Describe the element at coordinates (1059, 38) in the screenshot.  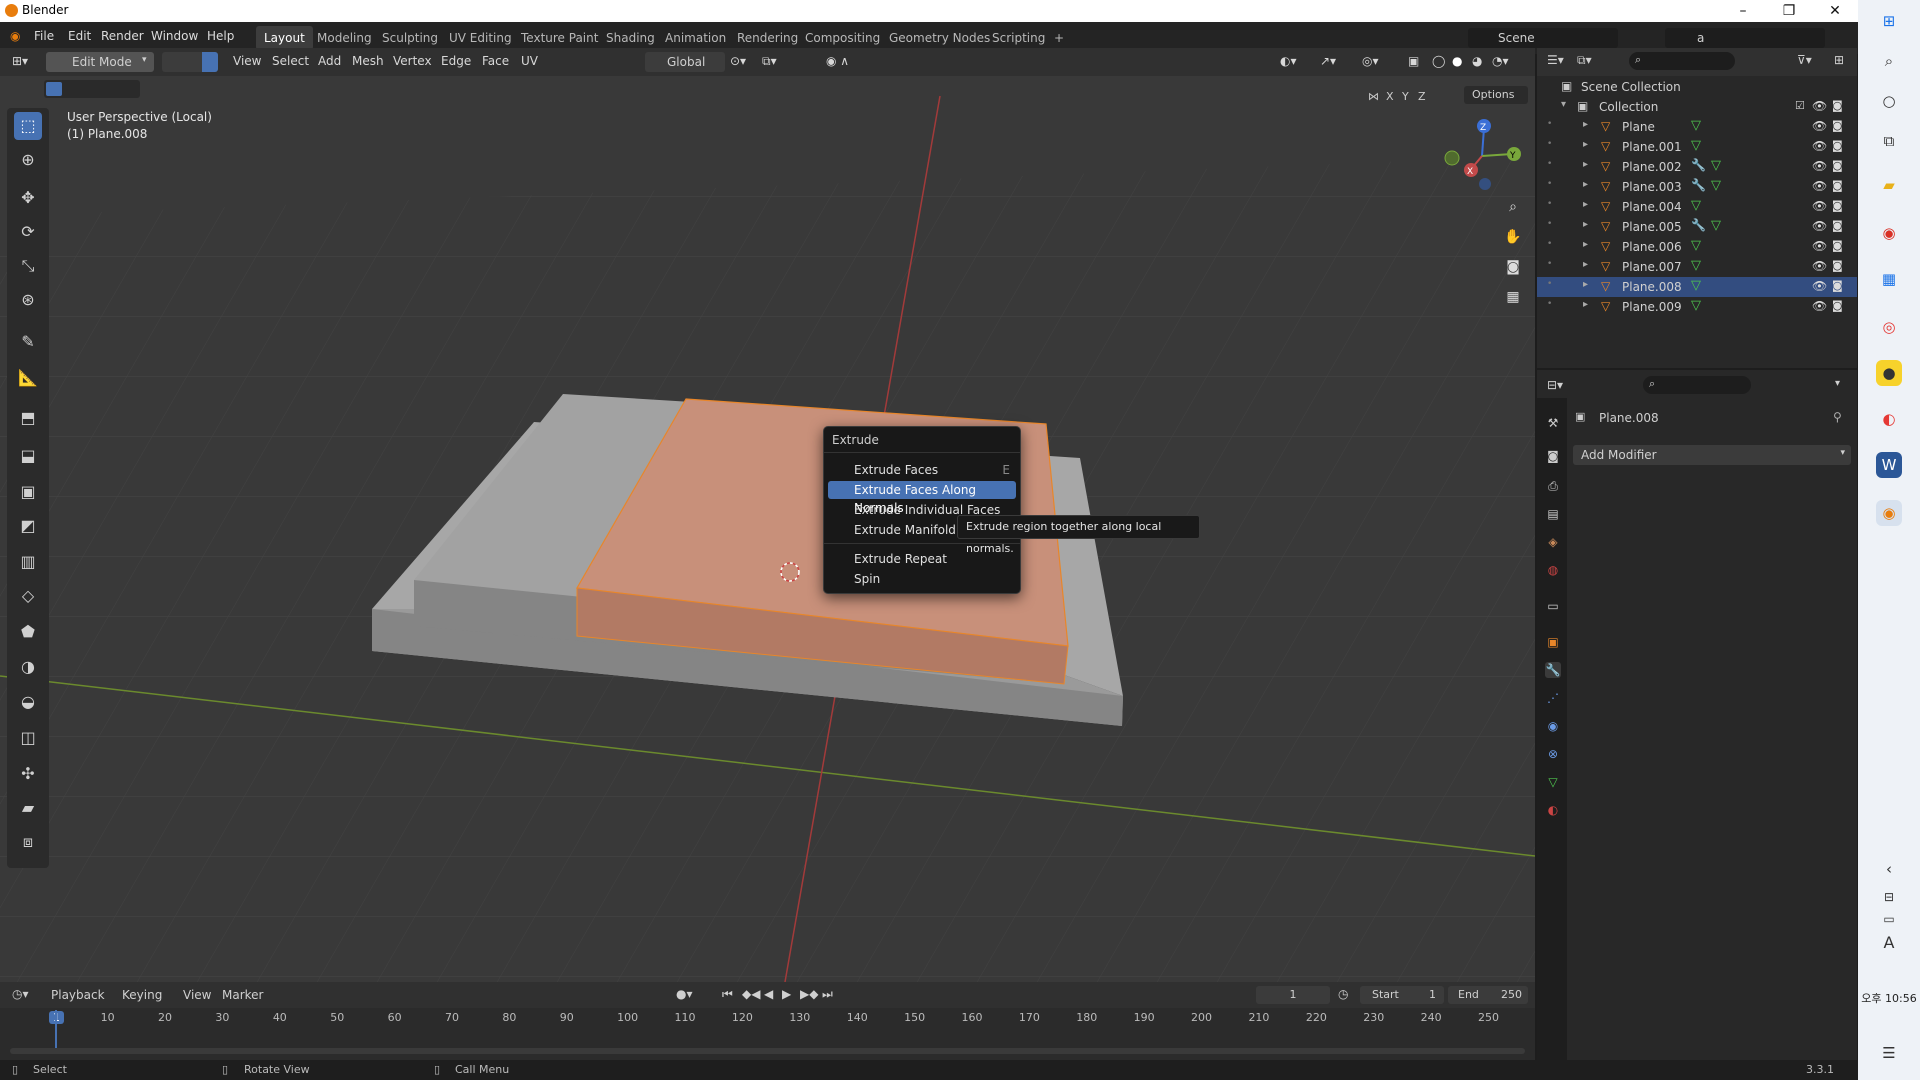
I see `add-workspace-button: +` at that location.